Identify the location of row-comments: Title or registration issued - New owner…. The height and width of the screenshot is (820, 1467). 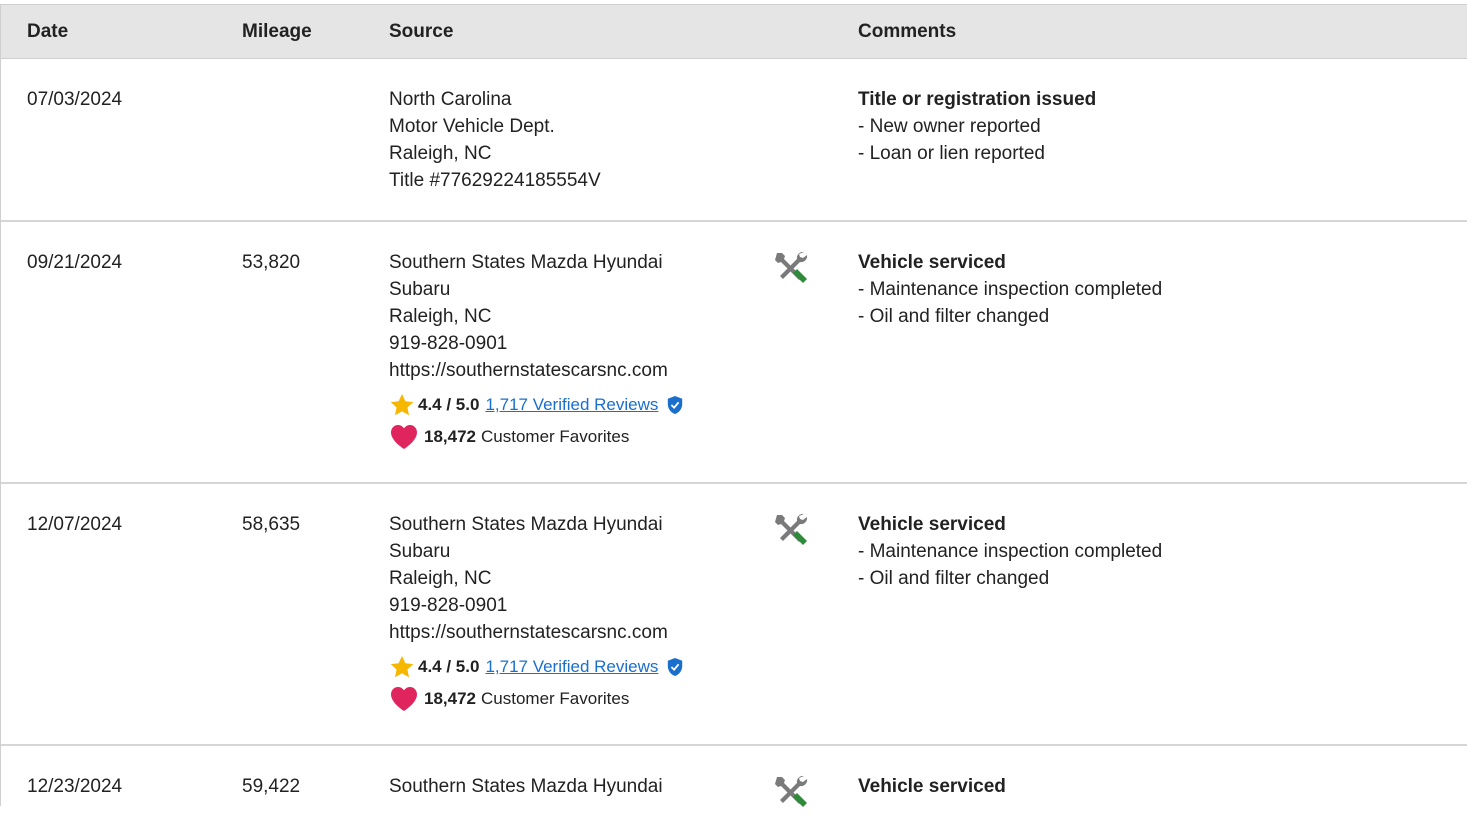
(977, 126).